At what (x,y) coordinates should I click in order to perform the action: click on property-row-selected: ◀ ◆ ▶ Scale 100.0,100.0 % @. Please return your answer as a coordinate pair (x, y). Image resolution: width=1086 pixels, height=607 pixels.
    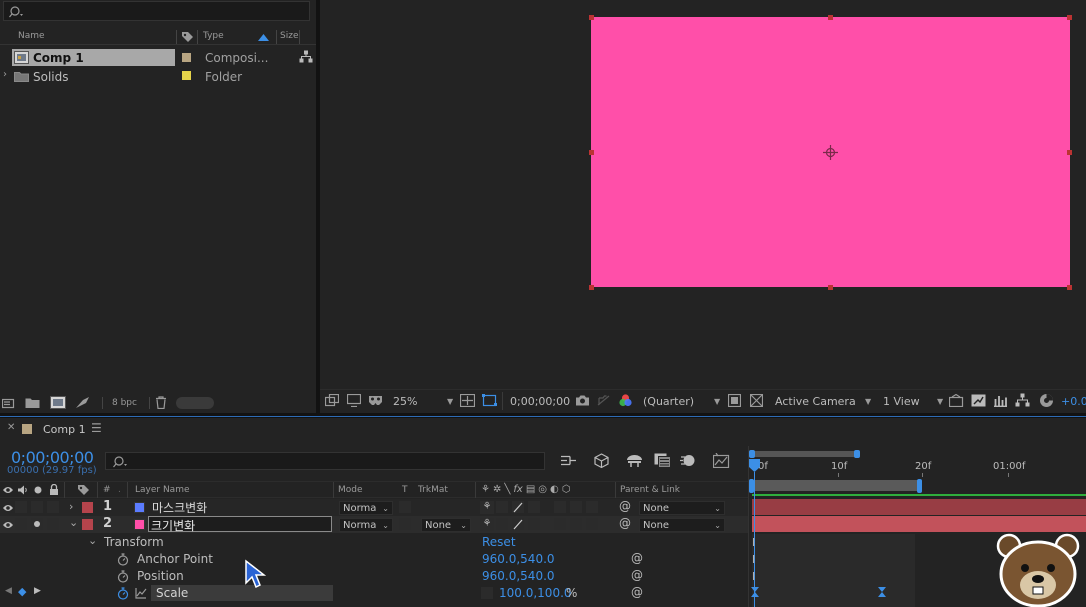
    Looking at the image, I should click on (374, 593).